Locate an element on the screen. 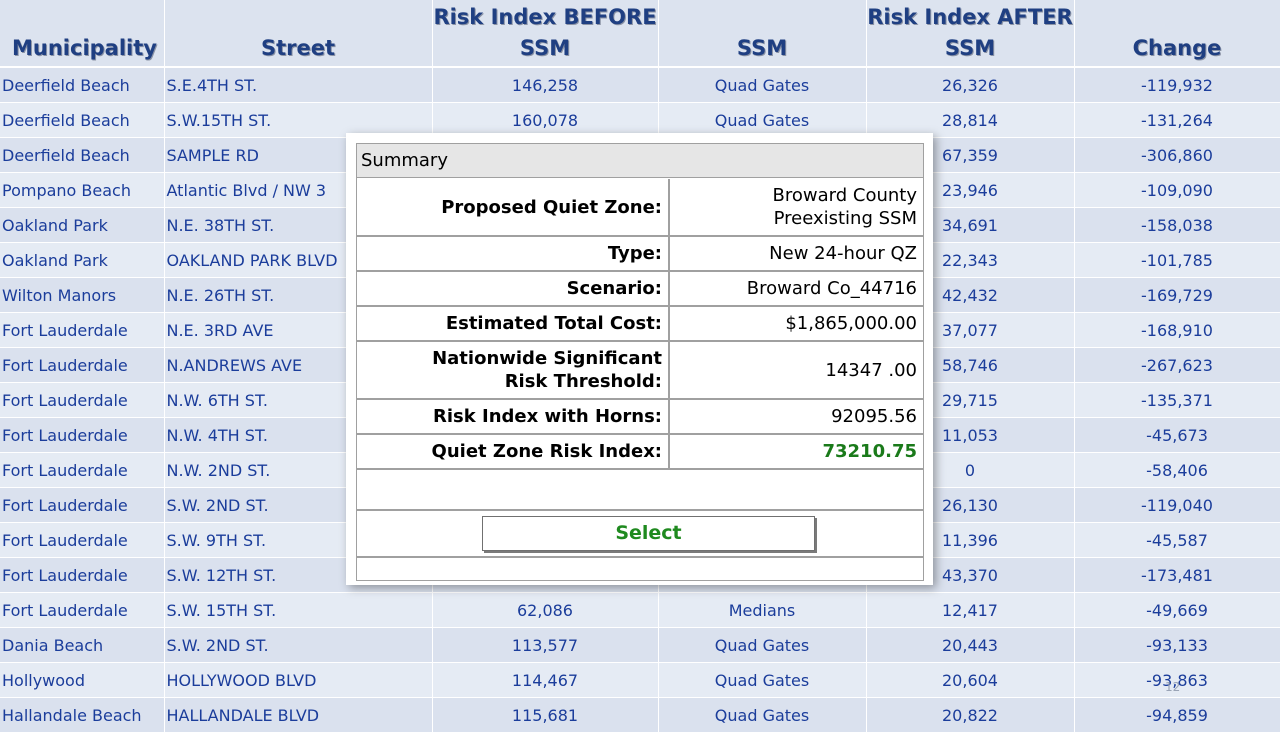  cell-change: -94,859 is located at coordinates (1177, 715).